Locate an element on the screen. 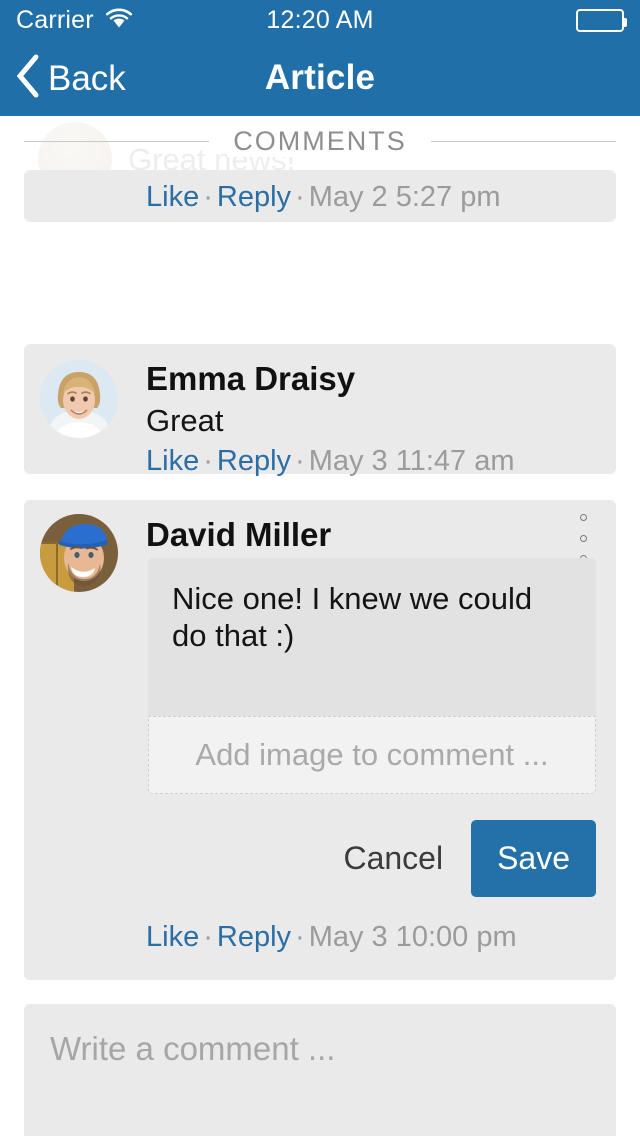 The height and width of the screenshot is (1136, 640). comment-text: Great is located at coordinates (185, 420).